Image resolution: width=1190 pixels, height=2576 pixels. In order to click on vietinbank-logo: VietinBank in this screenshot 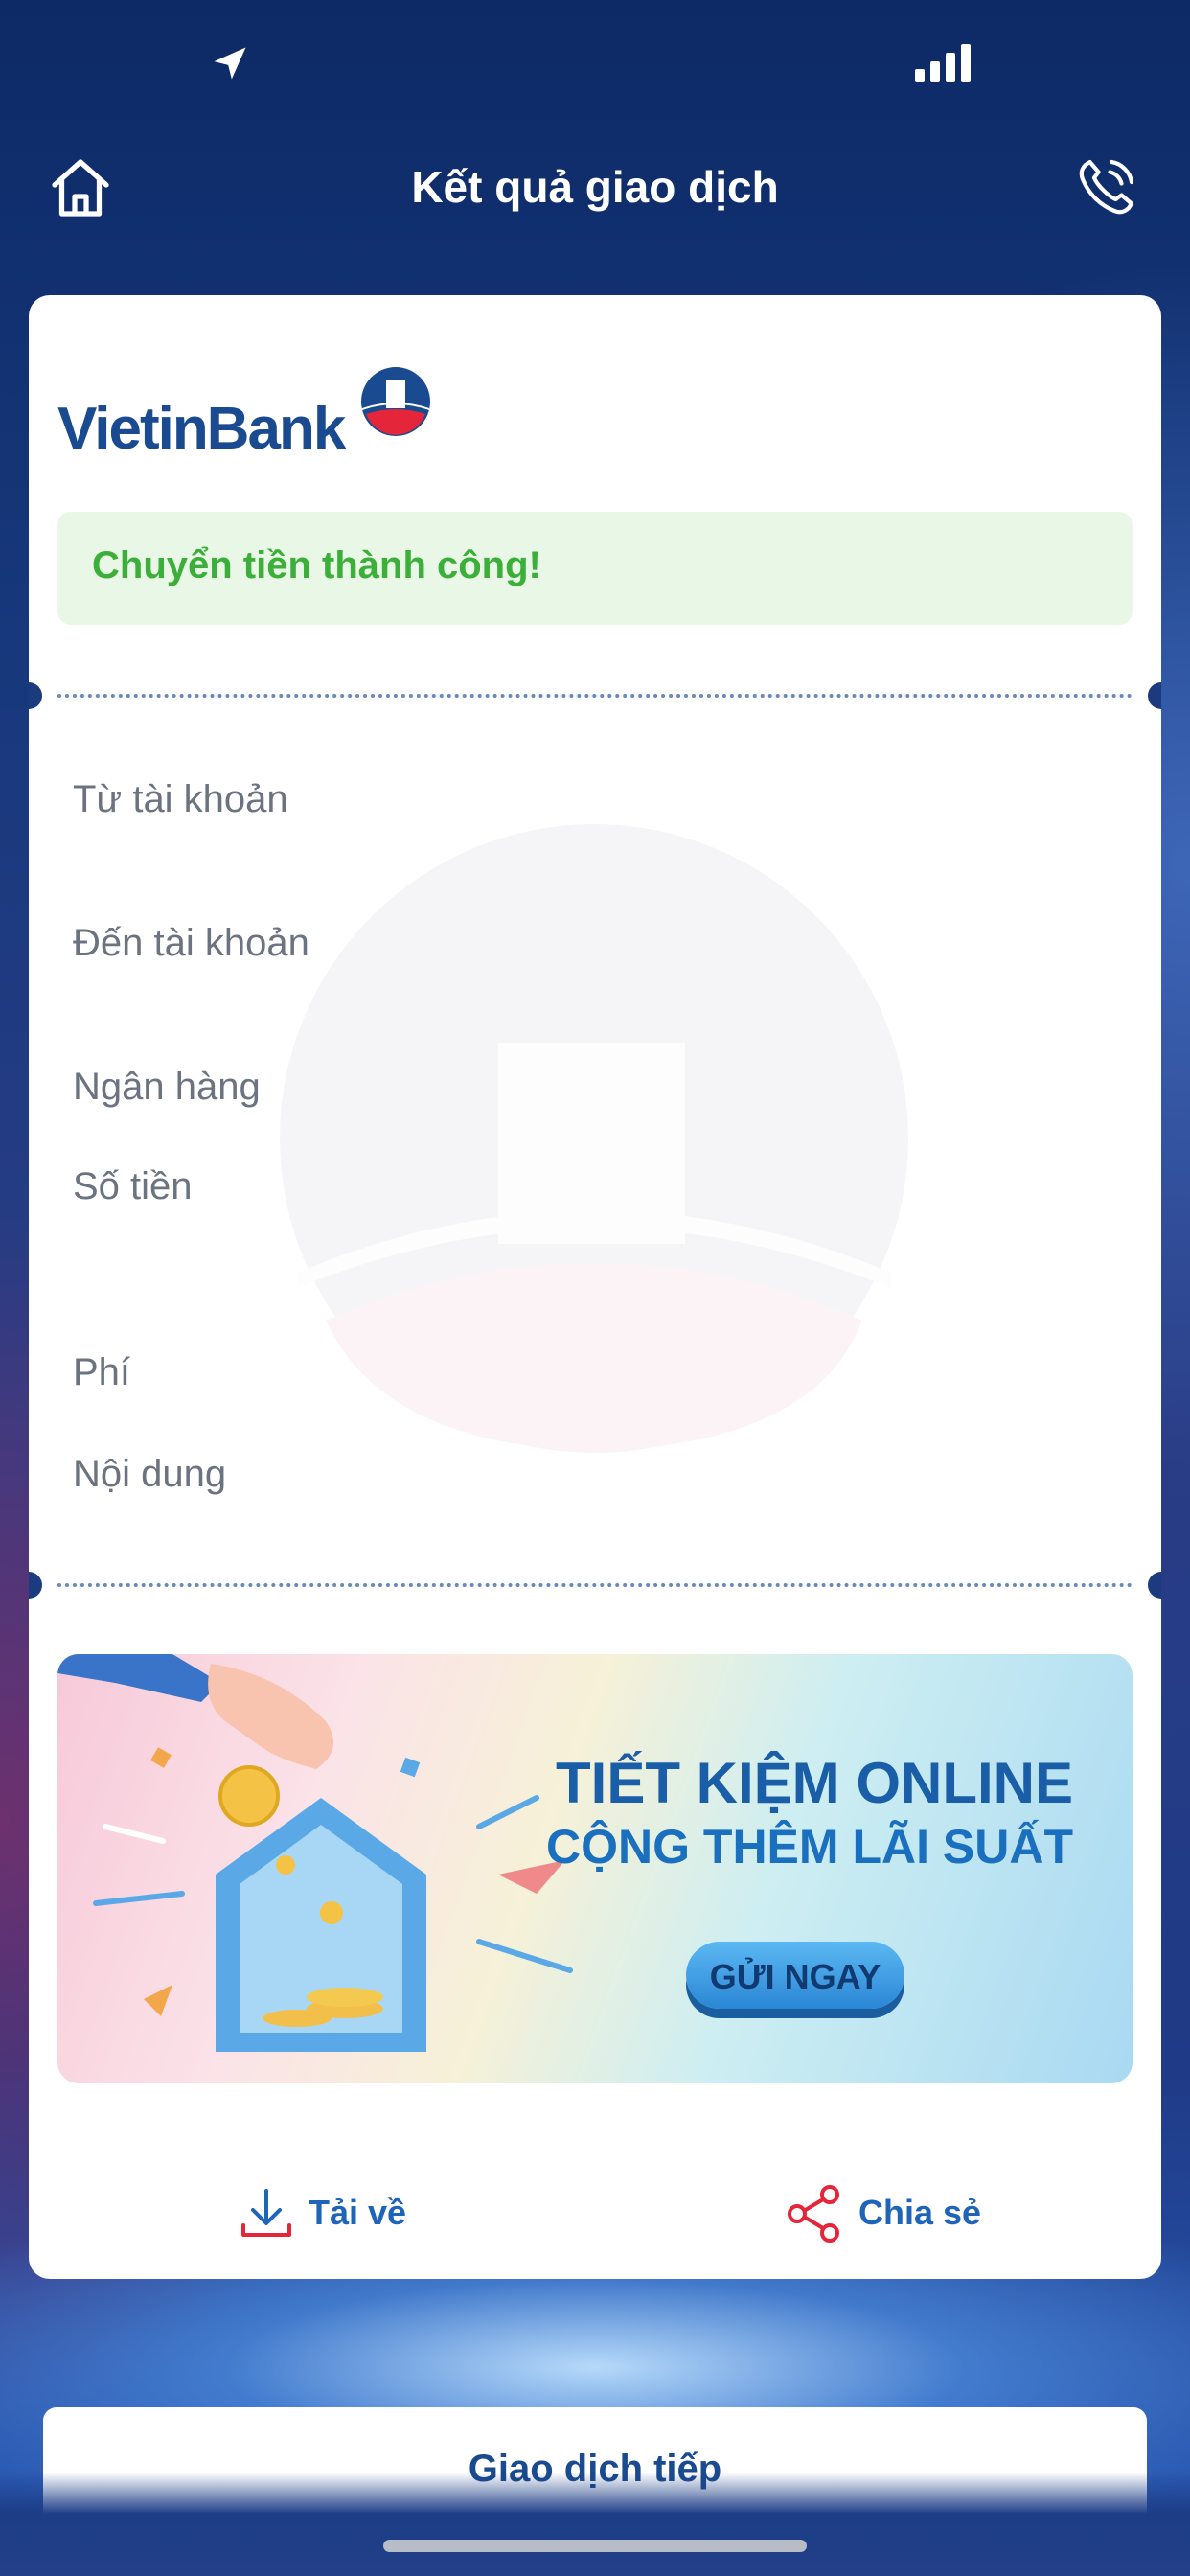, I will do `click(244, 414)`.